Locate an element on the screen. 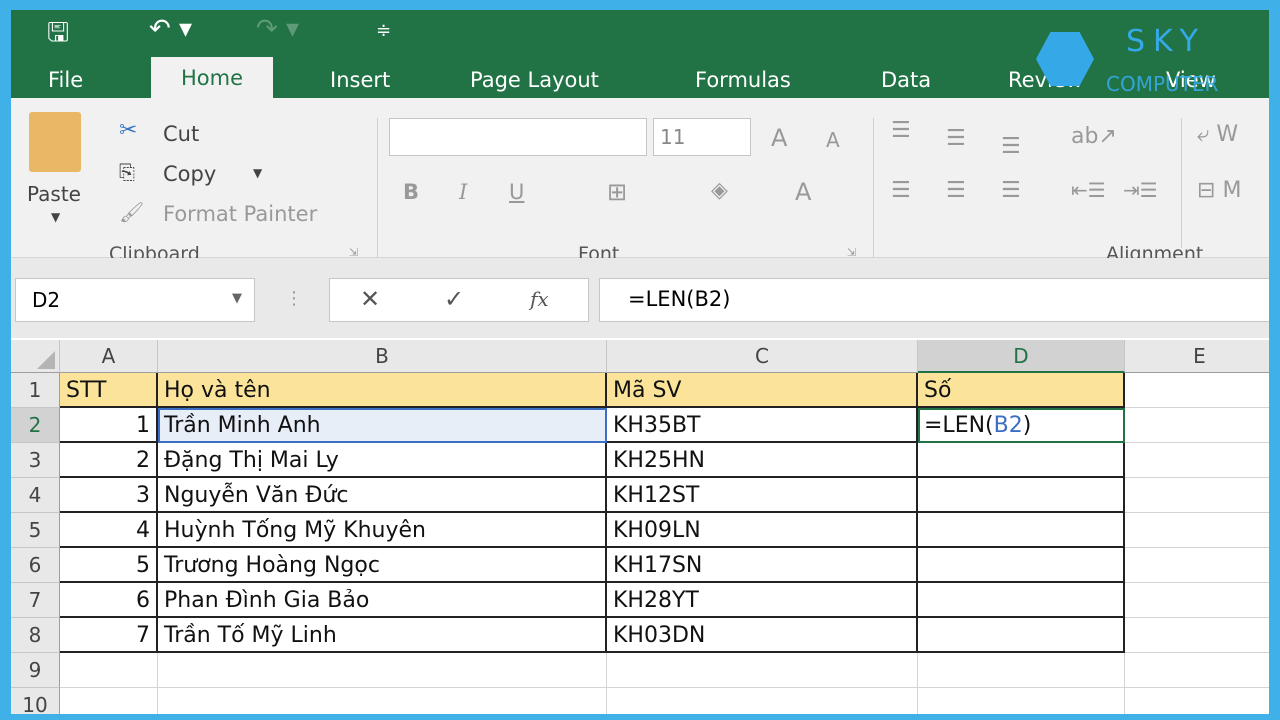 The image size is (1280, 720). cell-b3: Đặng Thị Mai Ly is located at coordinates (382, 460).